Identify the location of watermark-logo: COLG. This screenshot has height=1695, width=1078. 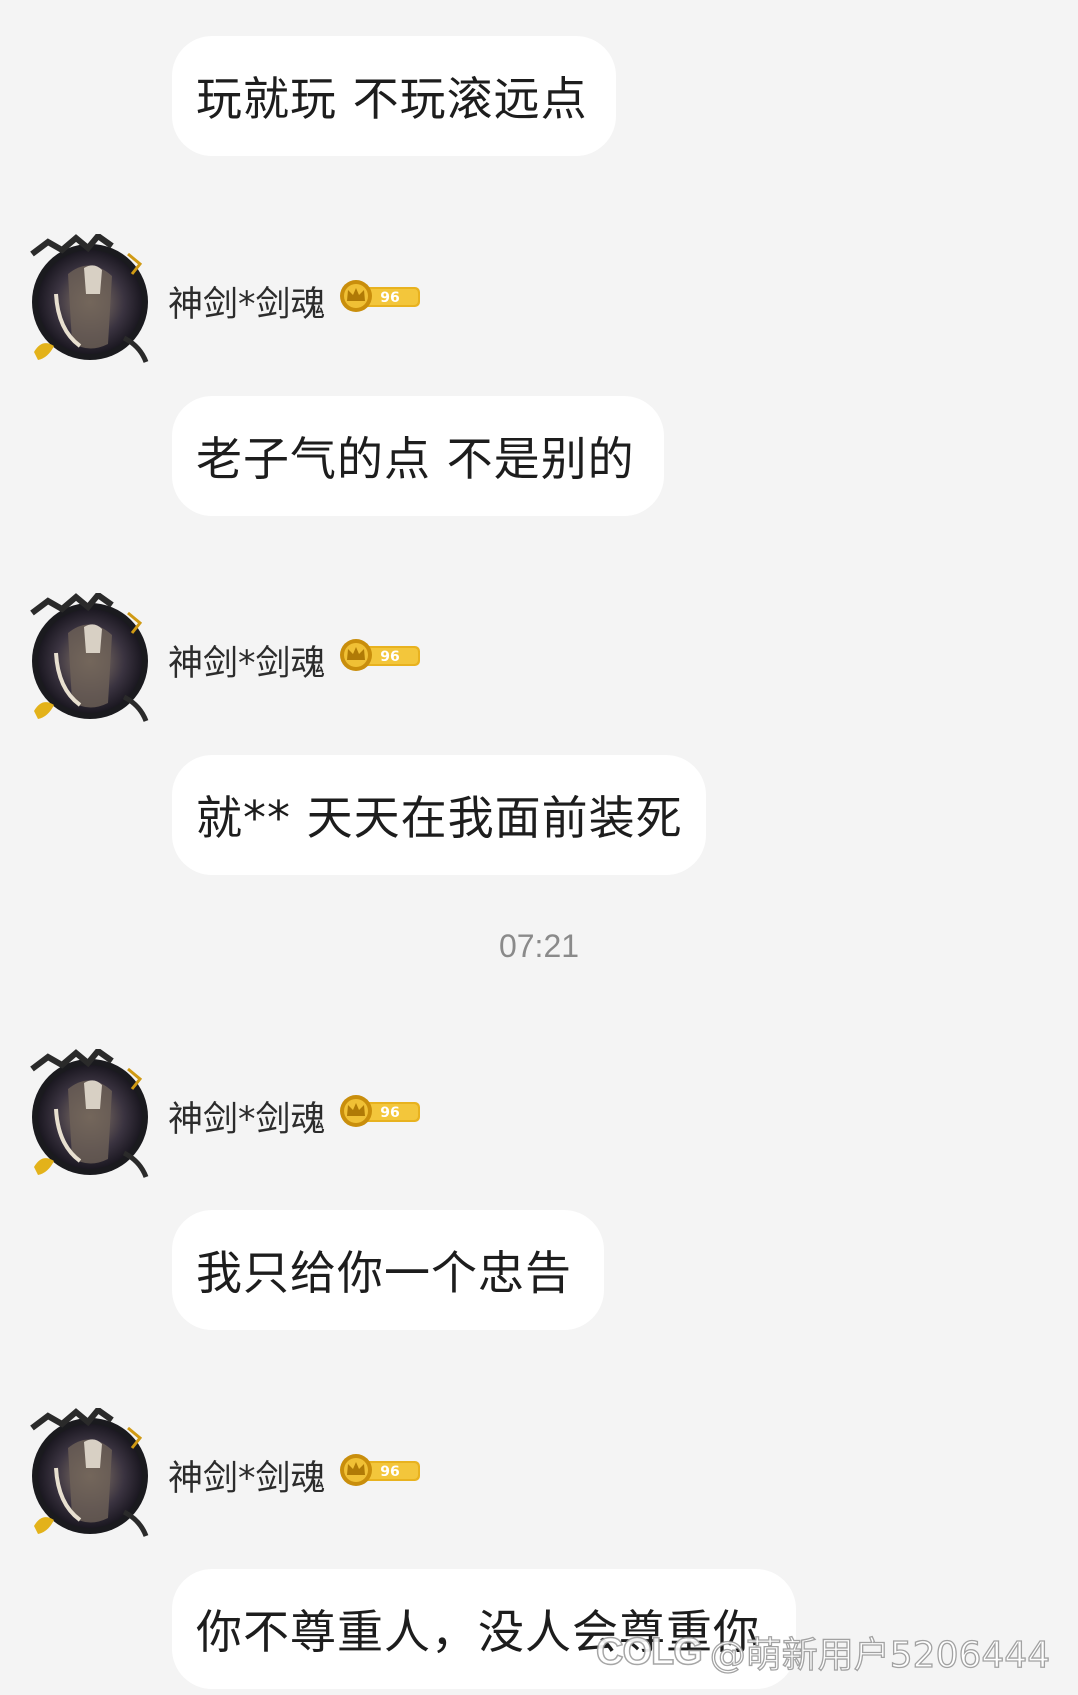
(649, 1652).